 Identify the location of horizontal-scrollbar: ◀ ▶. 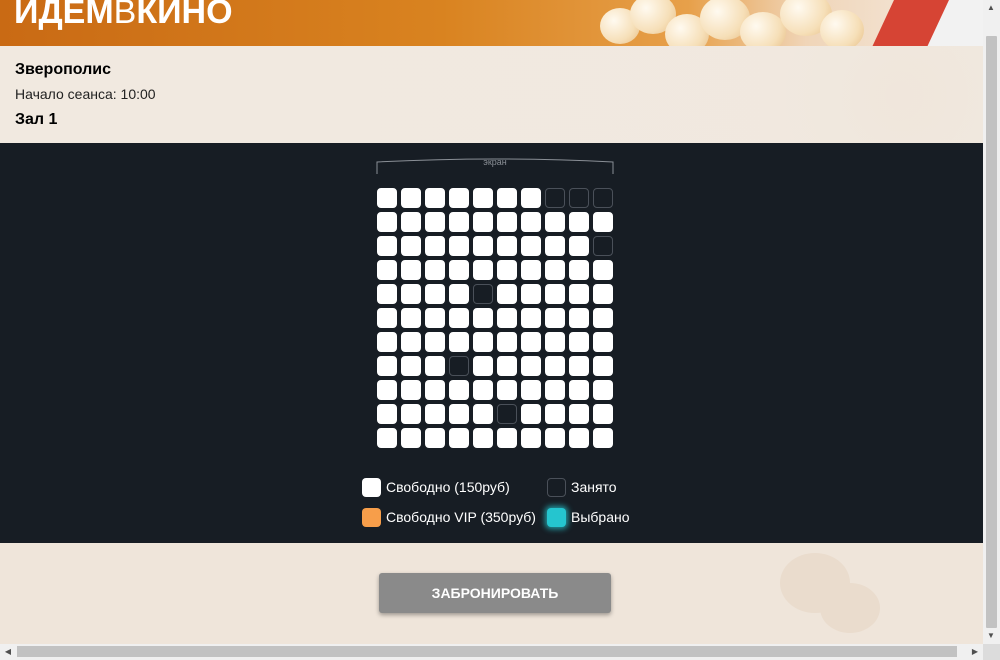
(491, 652).